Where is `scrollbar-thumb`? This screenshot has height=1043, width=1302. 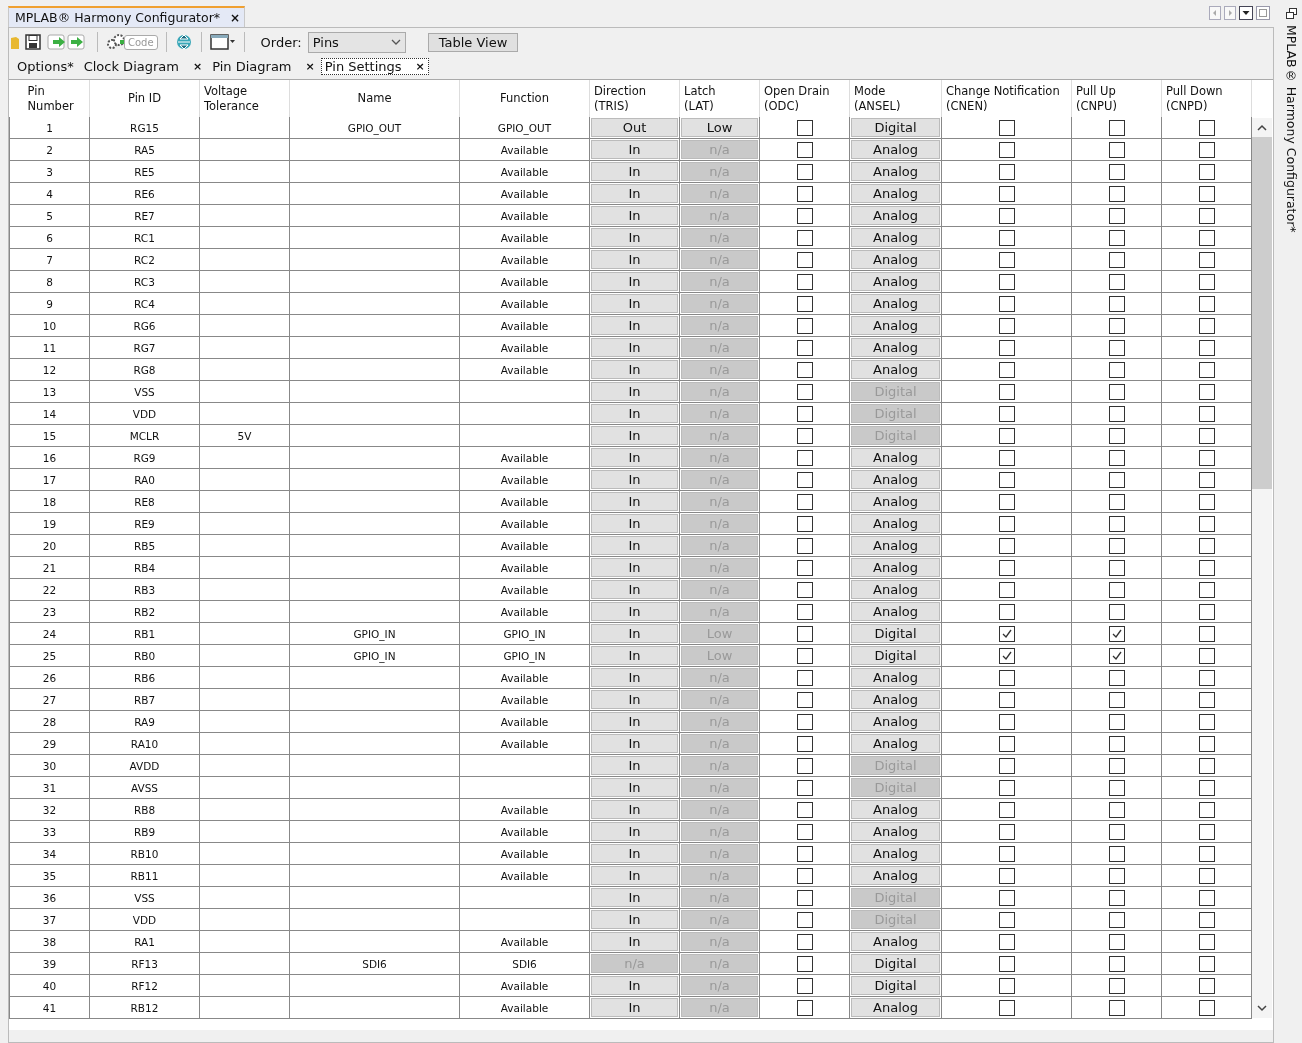 scrollbar-thumb is located at coordinates (1262, 313).